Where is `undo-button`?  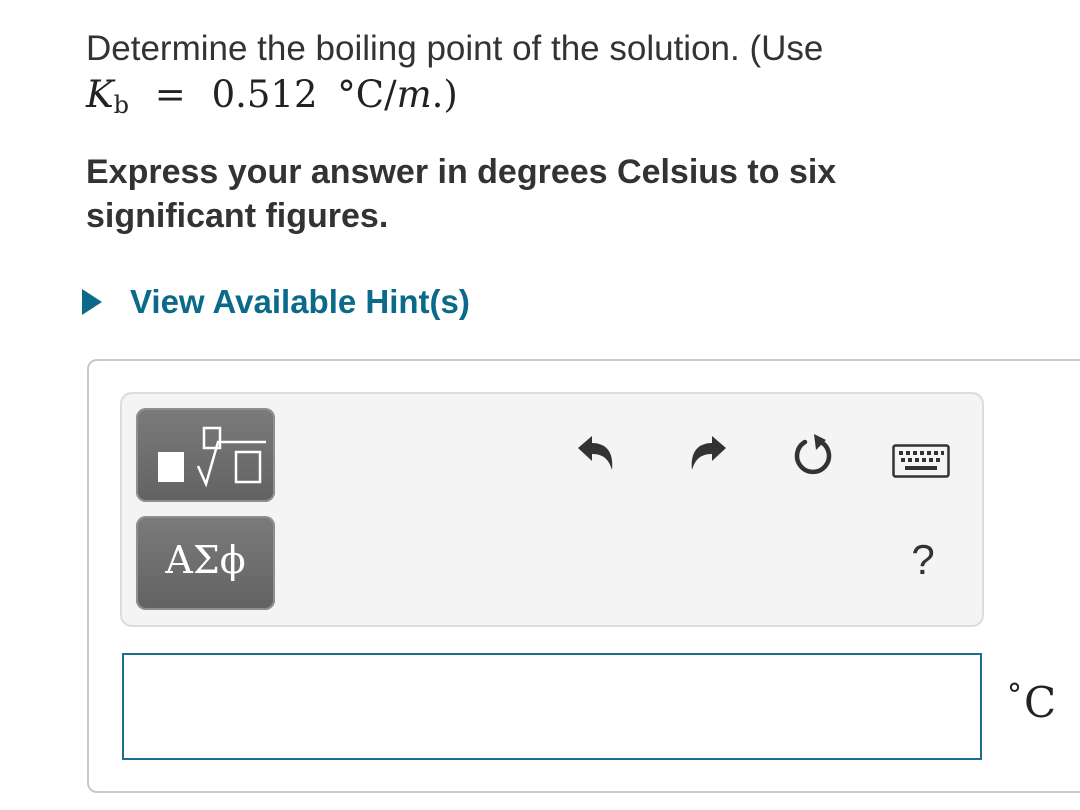 undo-button is located at coordinates (597, 453).